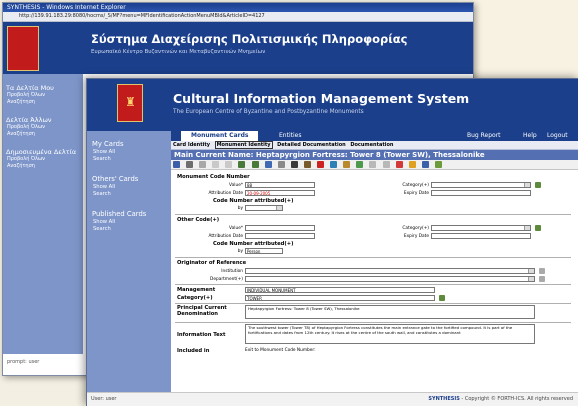 This screenshot has height=406, width=578. What do you see at coordinates (386, 164) in the screenshot?
I see `grid-icon` at bounding box center [386, 164].